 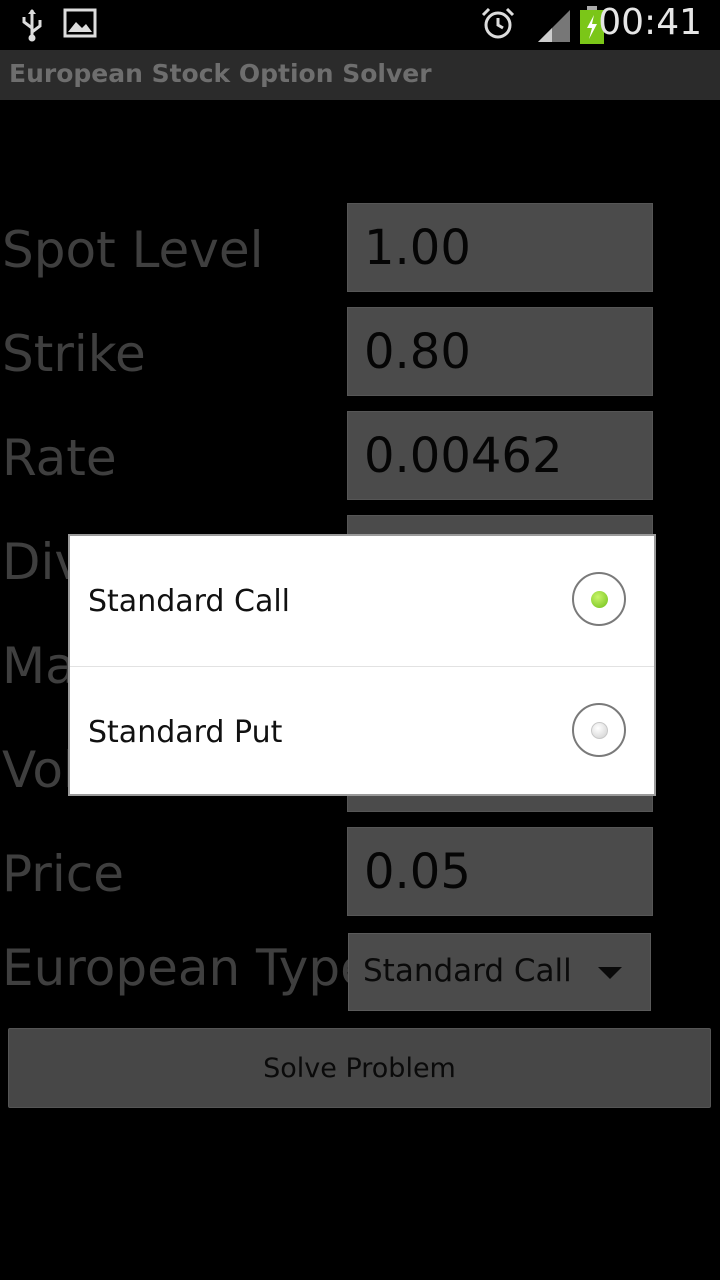 What do you see at coordinates (467, 971) in the screenshot?
I see `european-type-value: Standard Call` at bounding box center [467, 971].